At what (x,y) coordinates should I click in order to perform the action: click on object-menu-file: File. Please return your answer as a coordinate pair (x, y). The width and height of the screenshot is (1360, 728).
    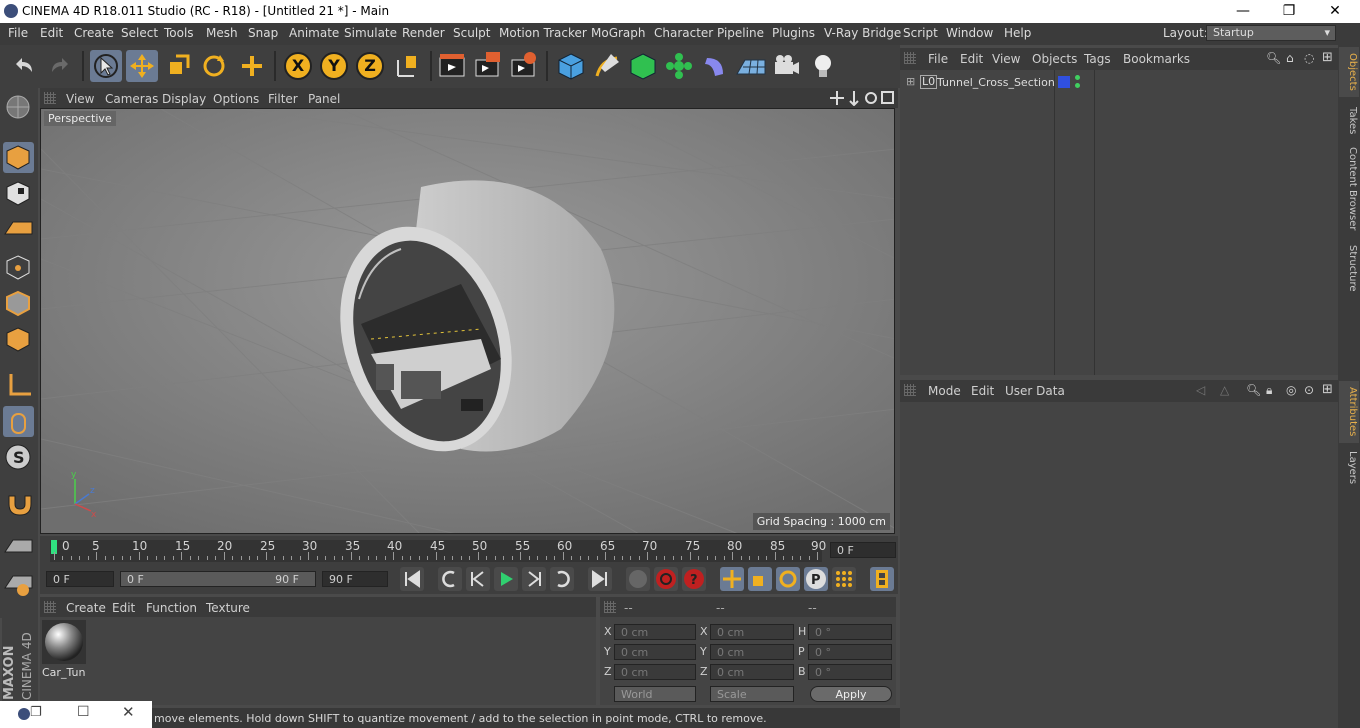
    Looking at the image, I should click on (938, 59).